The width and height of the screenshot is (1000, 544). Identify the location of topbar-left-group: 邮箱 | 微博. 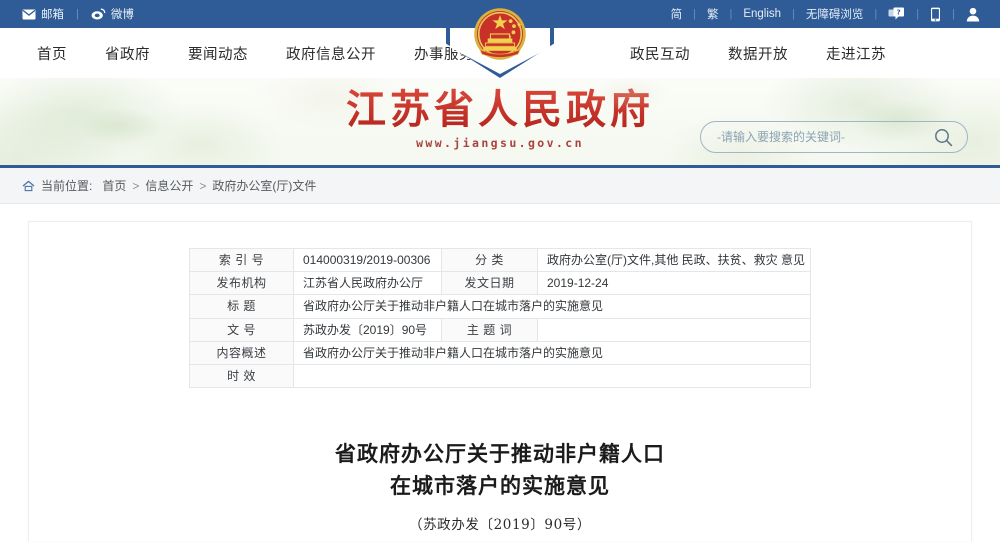
(67, 14).